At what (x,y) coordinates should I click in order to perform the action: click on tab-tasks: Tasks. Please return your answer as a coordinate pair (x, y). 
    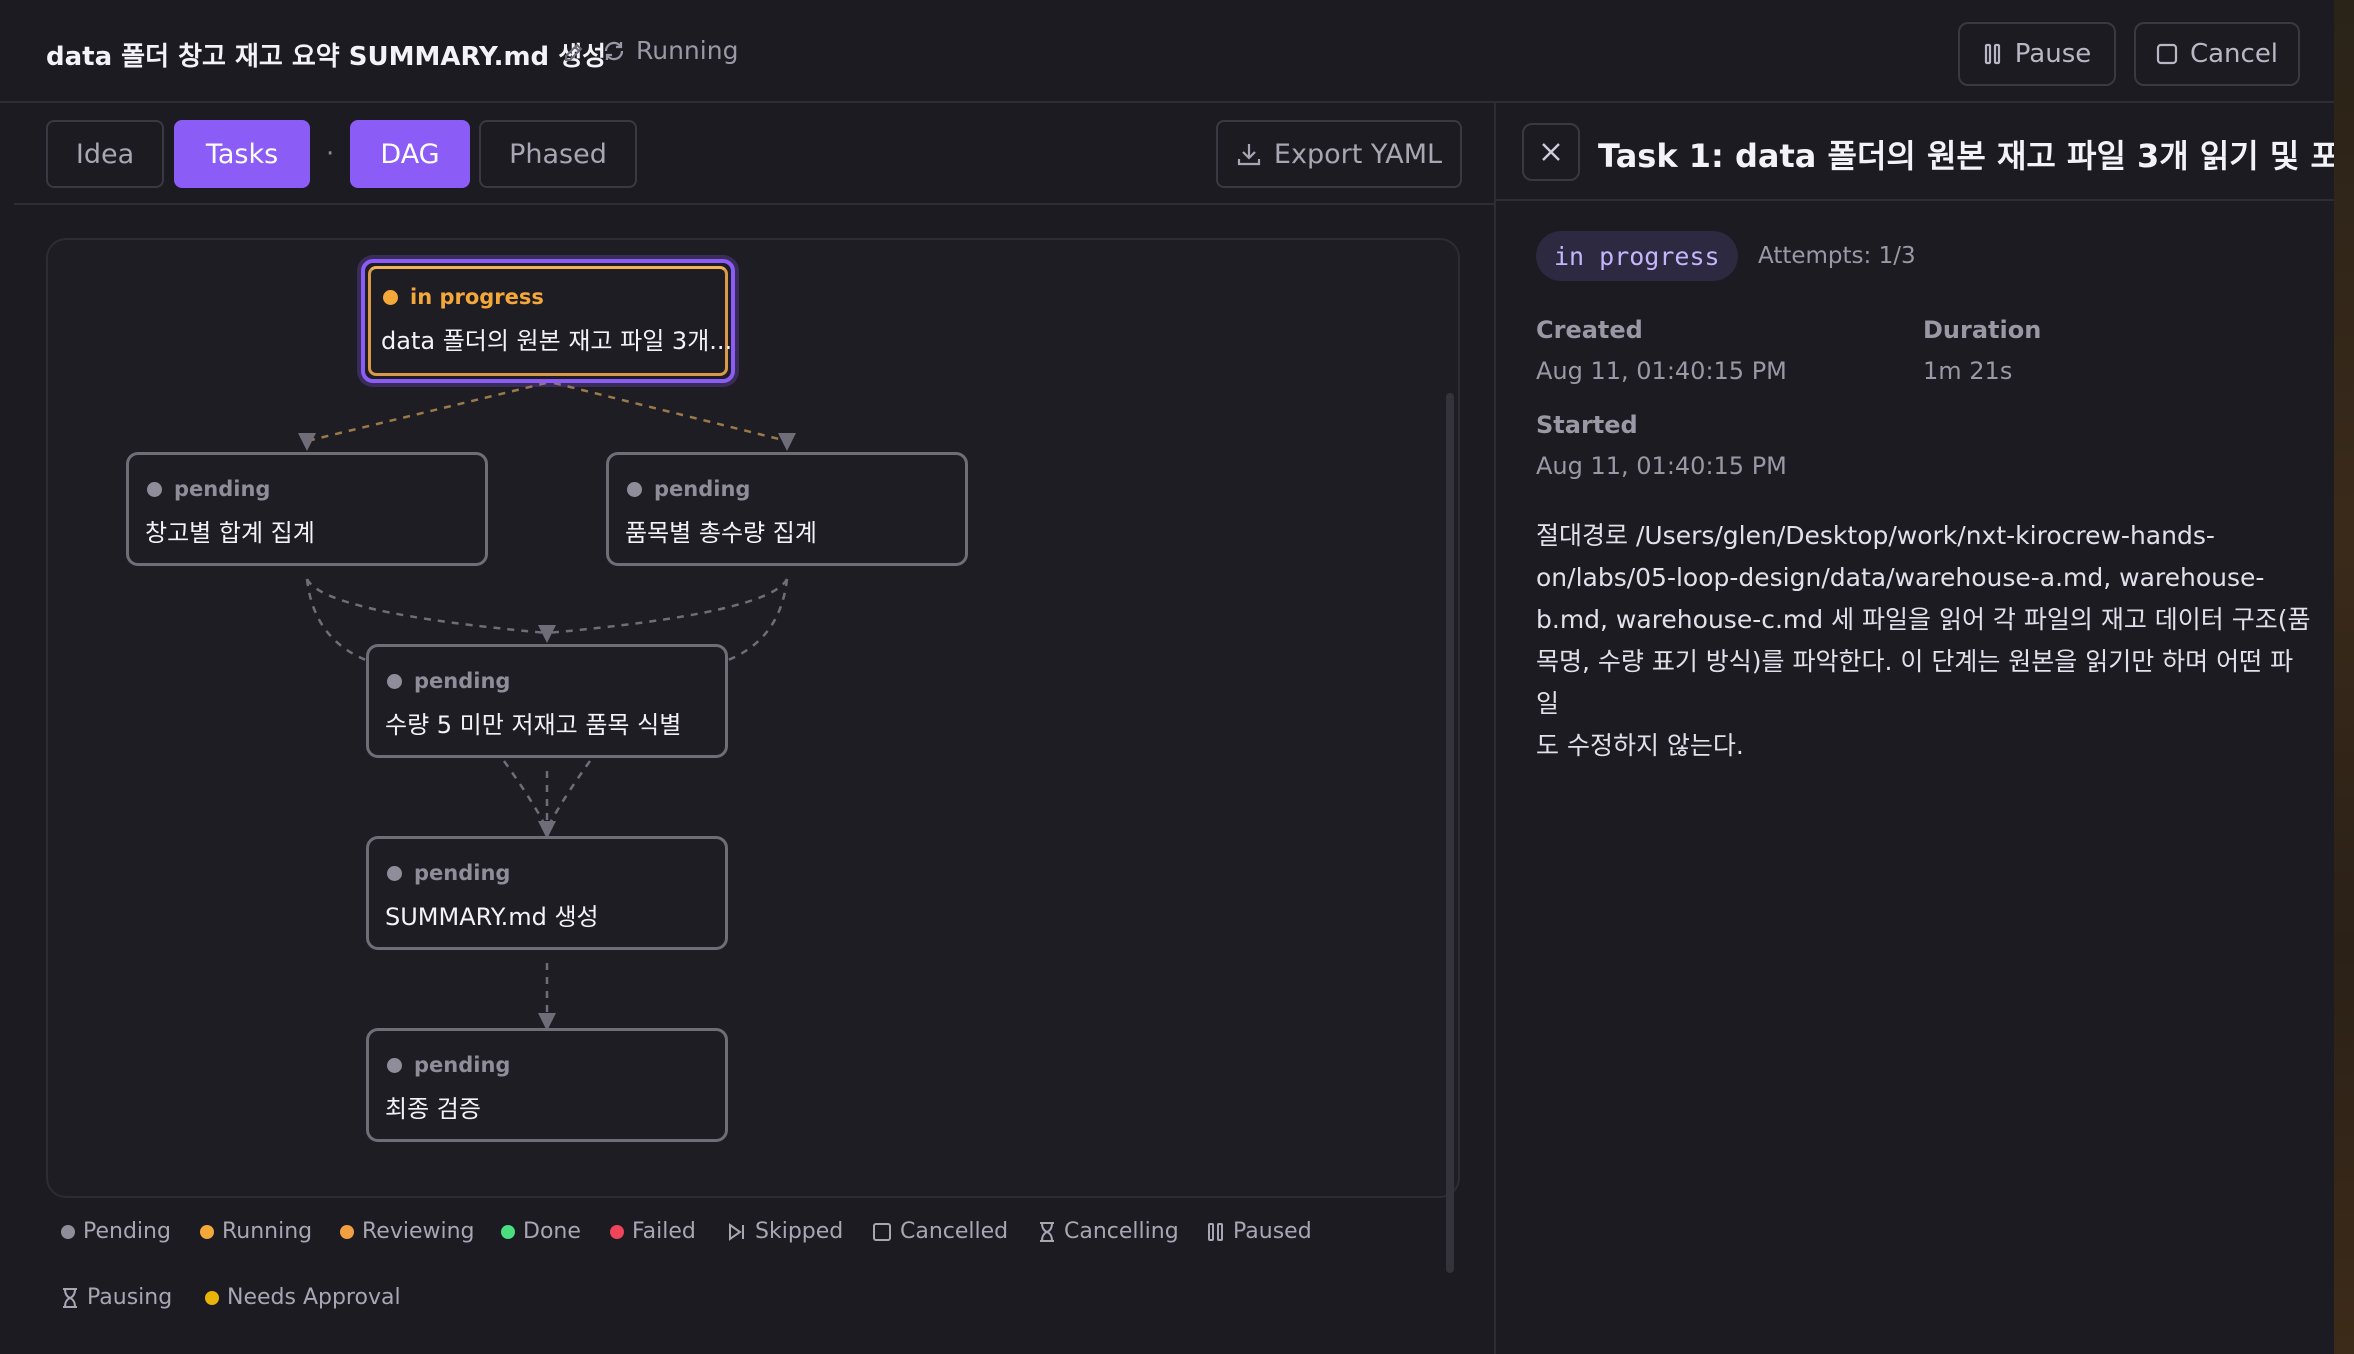
    Looking at the image, I should click on (242, 154).